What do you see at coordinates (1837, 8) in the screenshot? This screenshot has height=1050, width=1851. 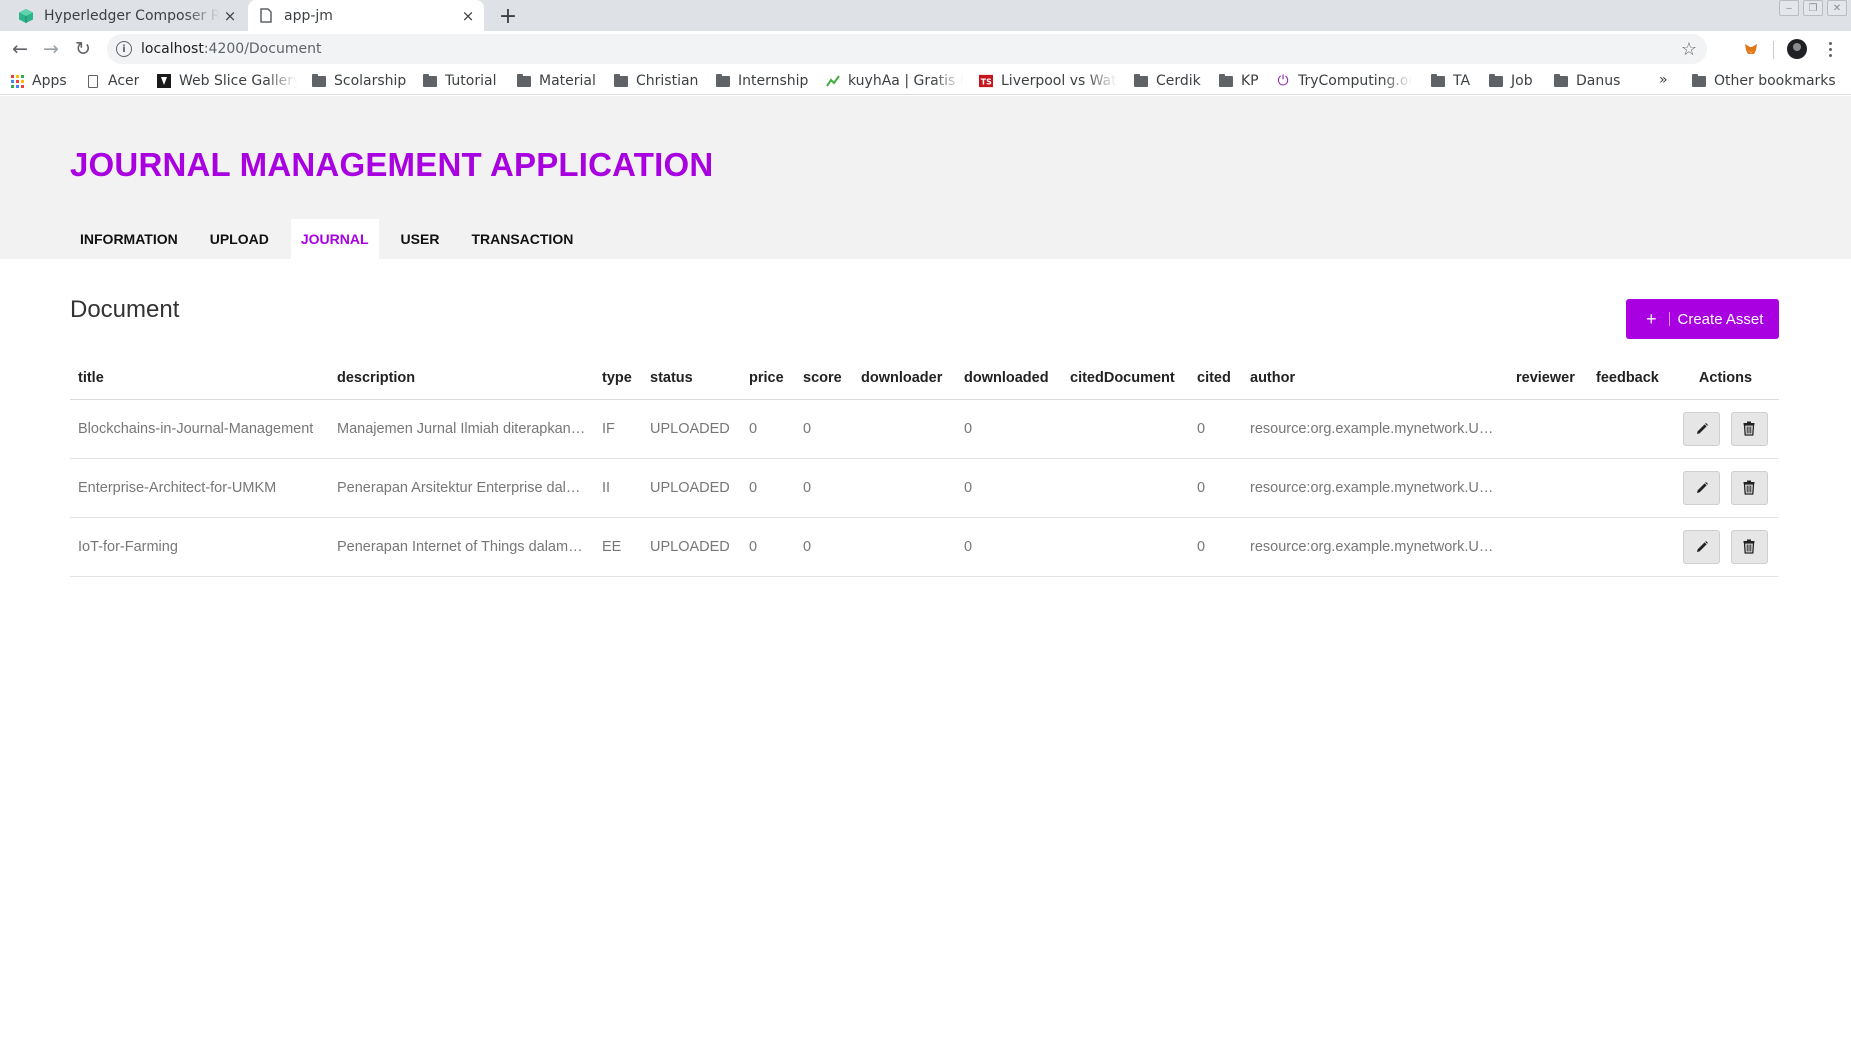 I see `close-window-icon: ✕` at bounding box center [1837, 8].